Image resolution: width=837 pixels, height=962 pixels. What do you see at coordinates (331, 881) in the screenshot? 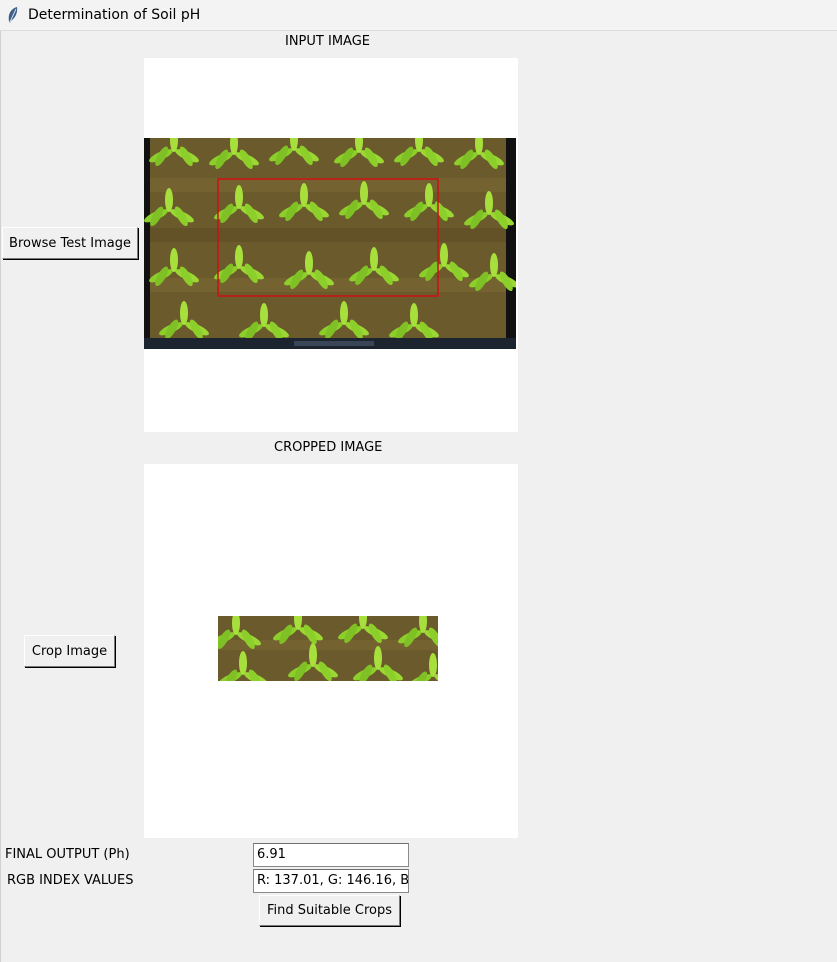
I see `rgb-index-field: R: 137.01, G: 146.16, B: 4` at bounding box center [331, 881].